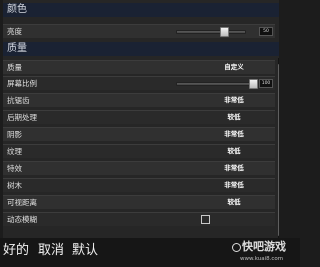  I want to click on screen-ratio-value-box: 100, so click(266, 83).